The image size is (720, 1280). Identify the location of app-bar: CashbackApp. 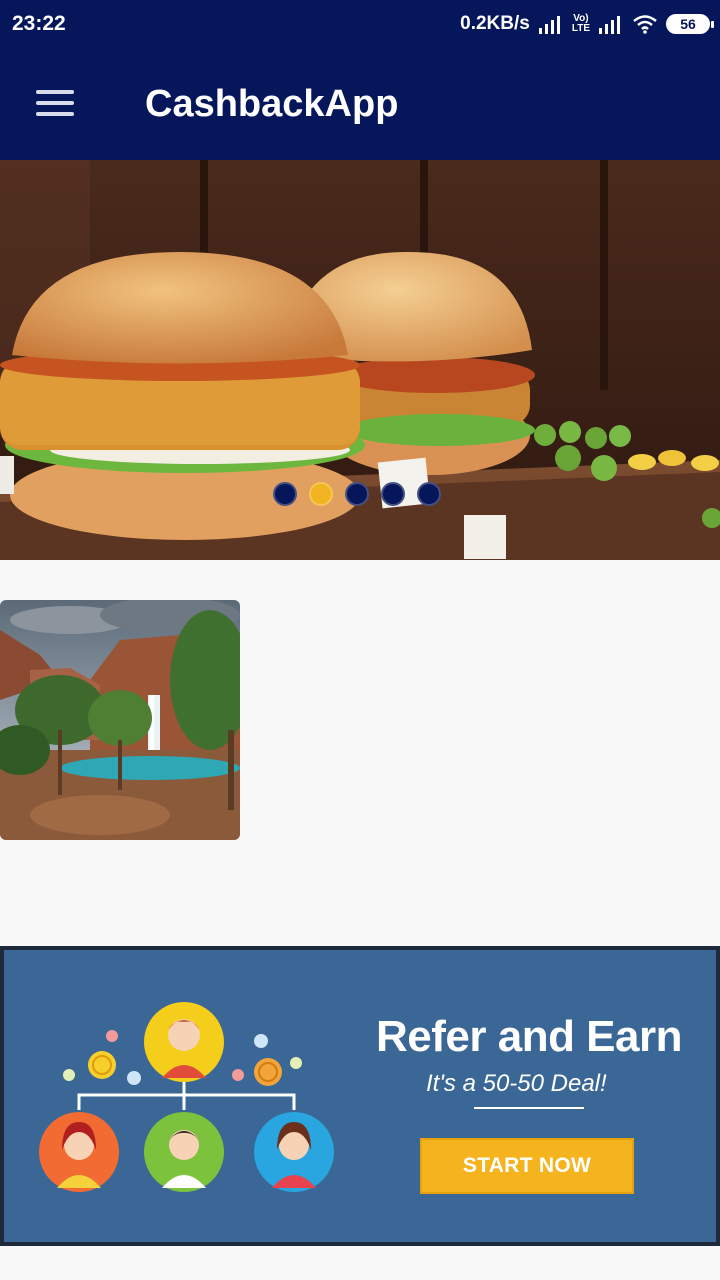
(360, 104).